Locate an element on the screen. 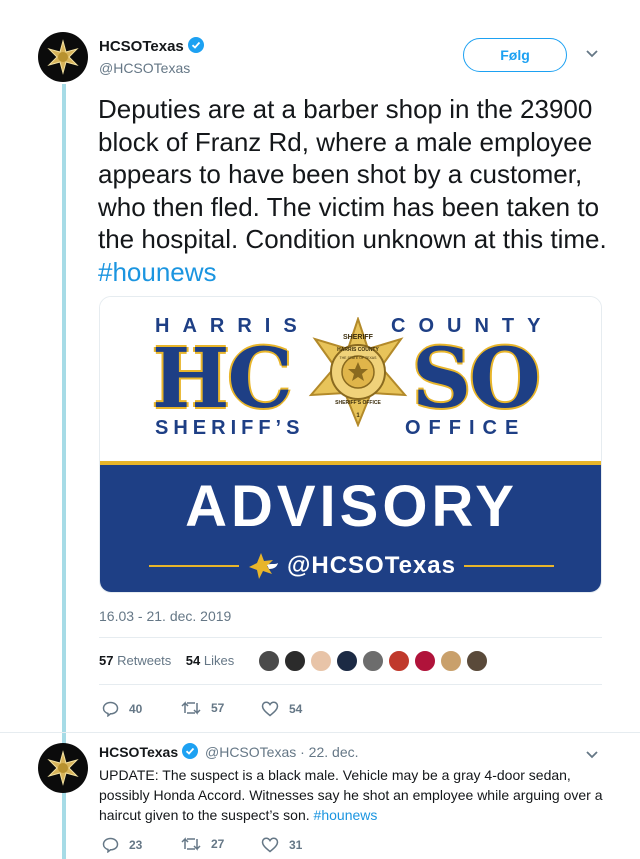  tweet-timestamp: 16.03 - 21. dec. 2019 is located at coordinates (165, 616).